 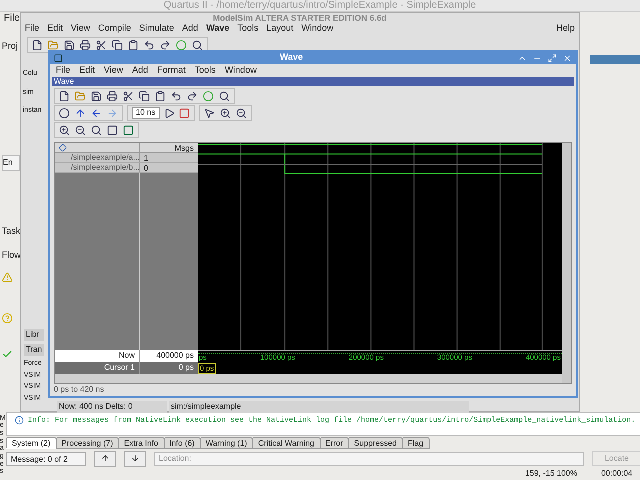 What do you see at coordinates (320, 6) in the screenshot?
I see `window-title: Quartus II - /home/terry/quartus/intro/SimpleExample - SimpleExample` at bounding box center [320, 6].